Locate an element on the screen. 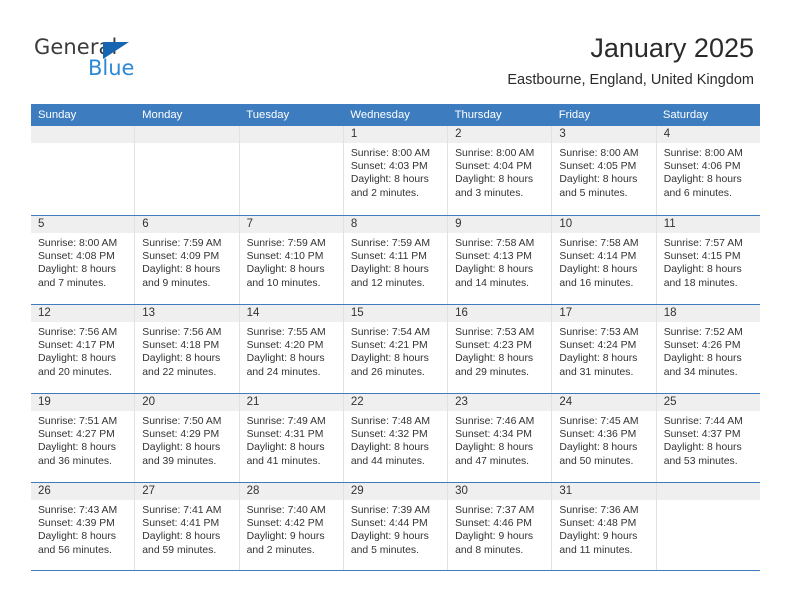 The height and width of the screenshot is (612, 792). day-number: 2 is located at coordinates (500, 134).